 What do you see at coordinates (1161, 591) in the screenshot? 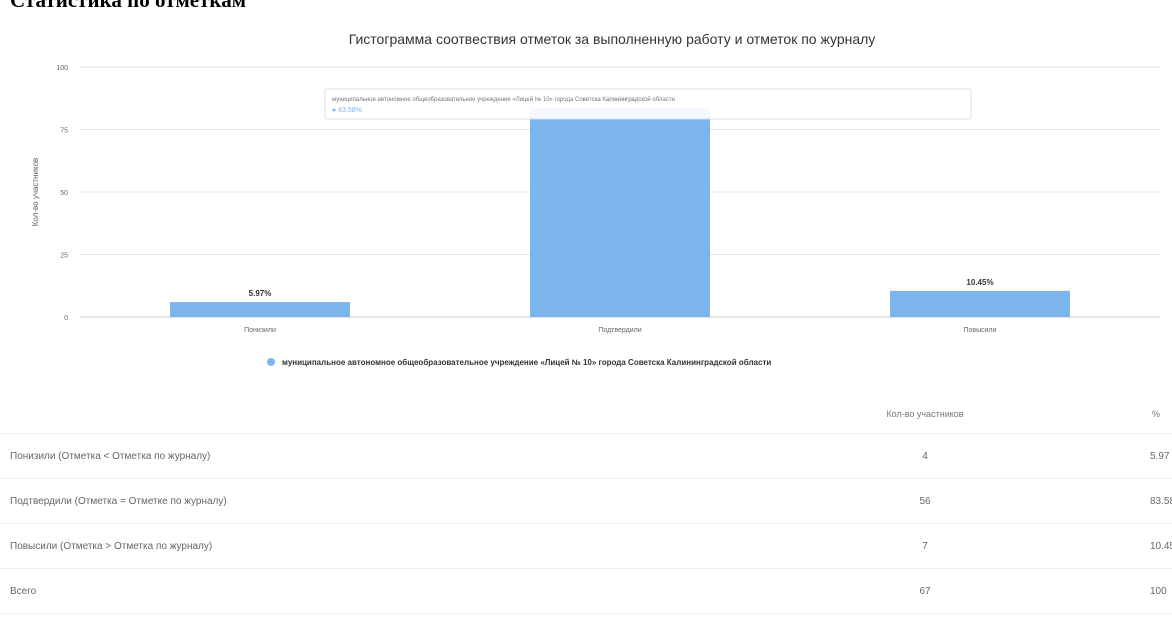
I see `row-percent: 100` at bounding box center [1161, 591].